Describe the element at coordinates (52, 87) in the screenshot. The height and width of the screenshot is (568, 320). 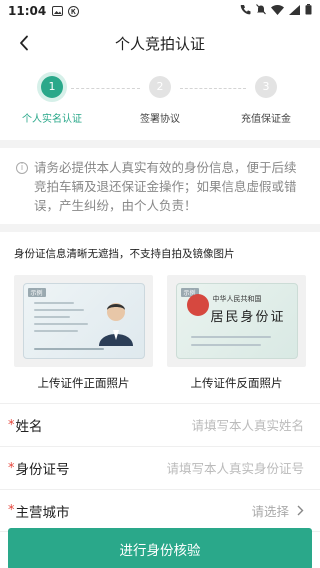
I see `step-number: 1` at that location.